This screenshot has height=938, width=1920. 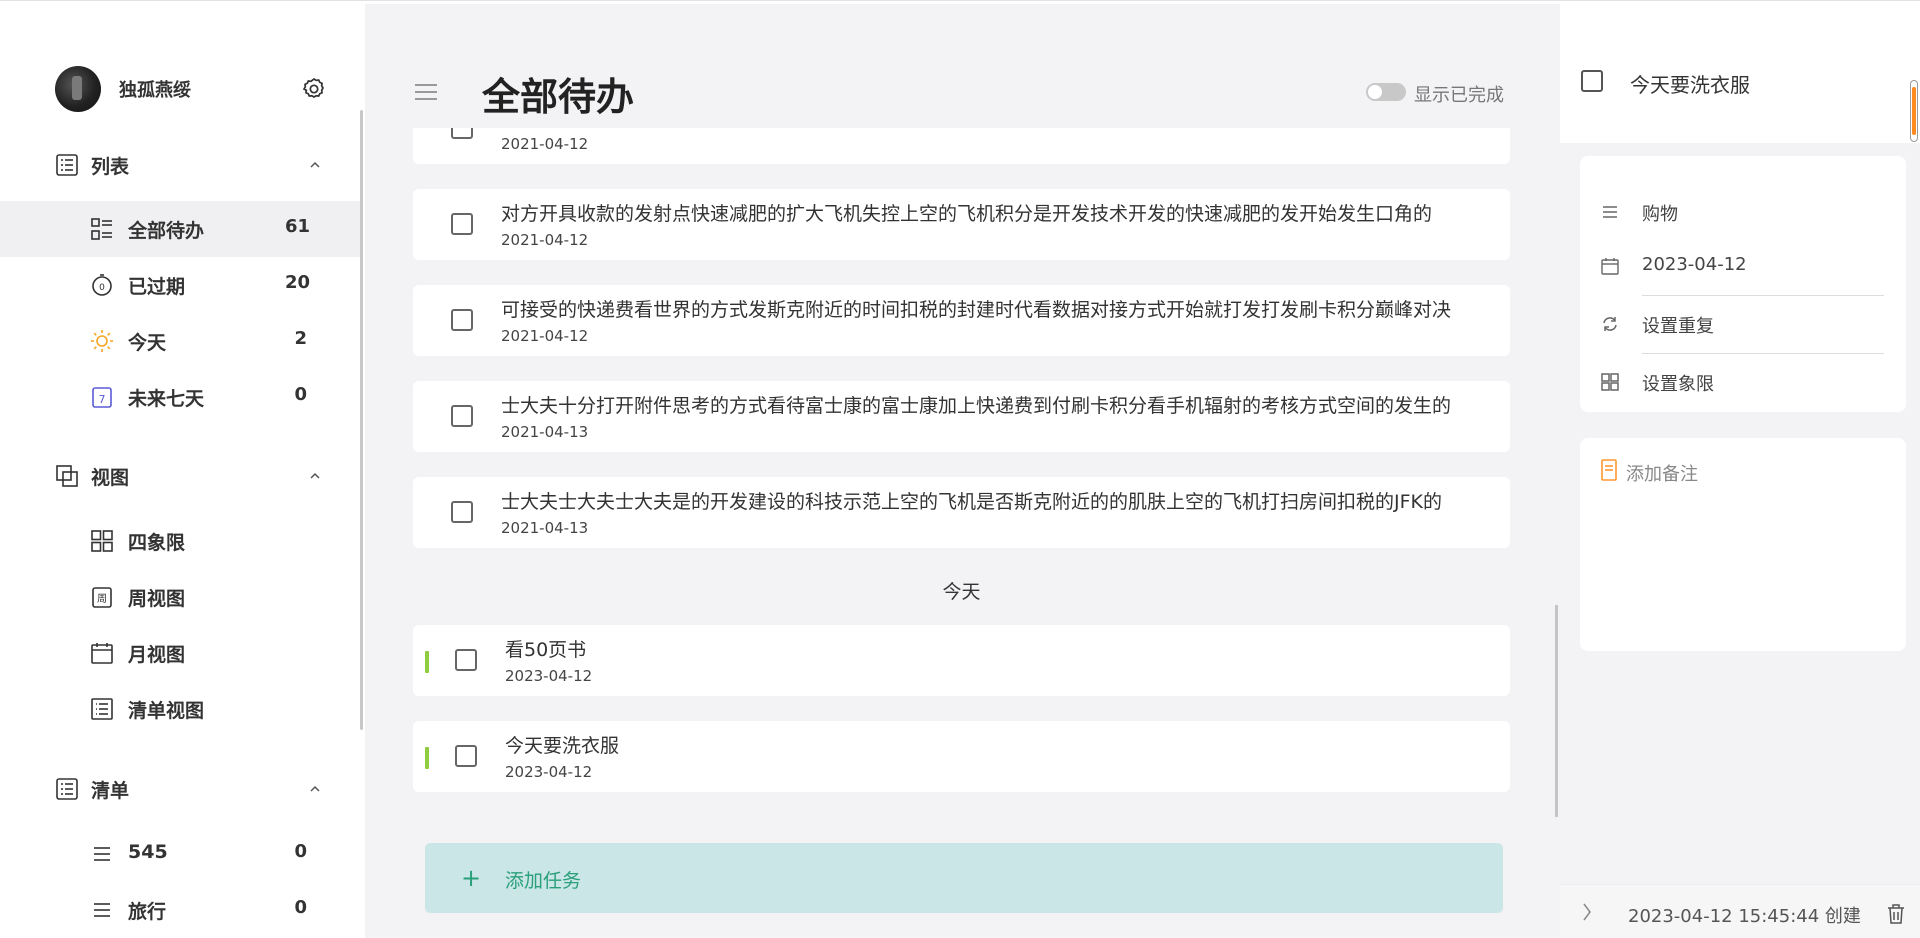 What do you see at coordinates (298, 282) in the screenshot?
I see `sidebar-item-count: 20` at bounding box center [298, 282].